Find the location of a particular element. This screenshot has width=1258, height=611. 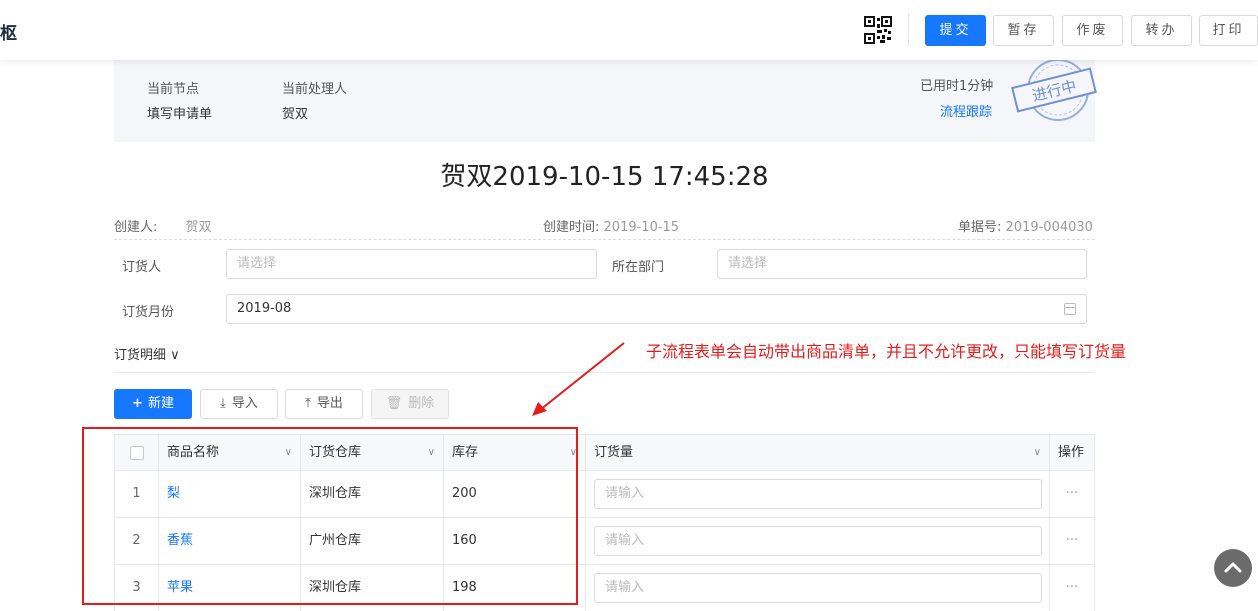

creator-meta: 创建人: 贺双 is located at coordinates (163, 225).